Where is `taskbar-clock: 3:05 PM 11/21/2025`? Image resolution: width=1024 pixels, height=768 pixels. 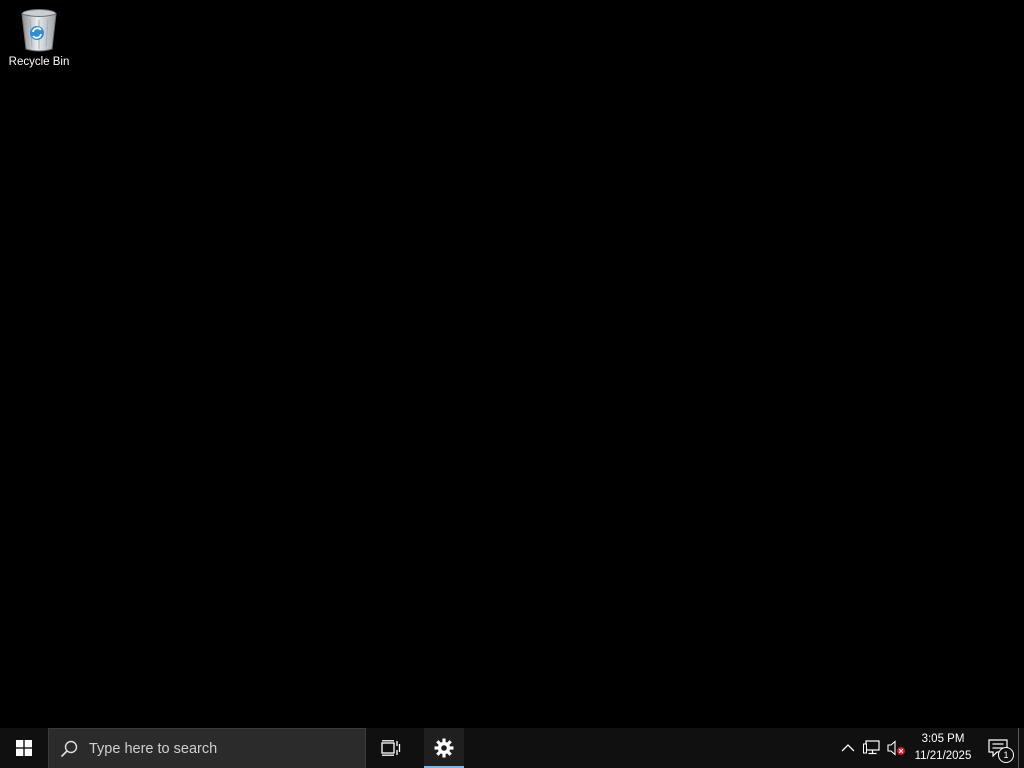 taskbar-clock: 3:05 PM 11/21/2025 is located at coordinates (943, 748).